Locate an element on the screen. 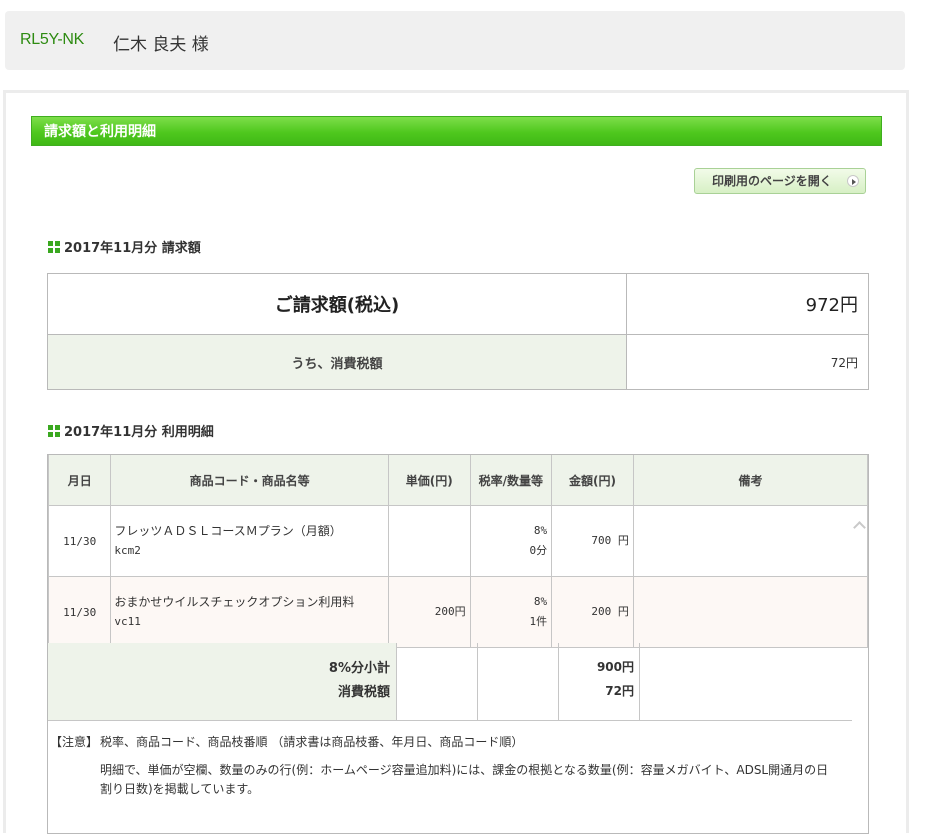 The width and height of the screenshot is (933, 834). row-product-code: vc11 is located at coordinates (127, 621).